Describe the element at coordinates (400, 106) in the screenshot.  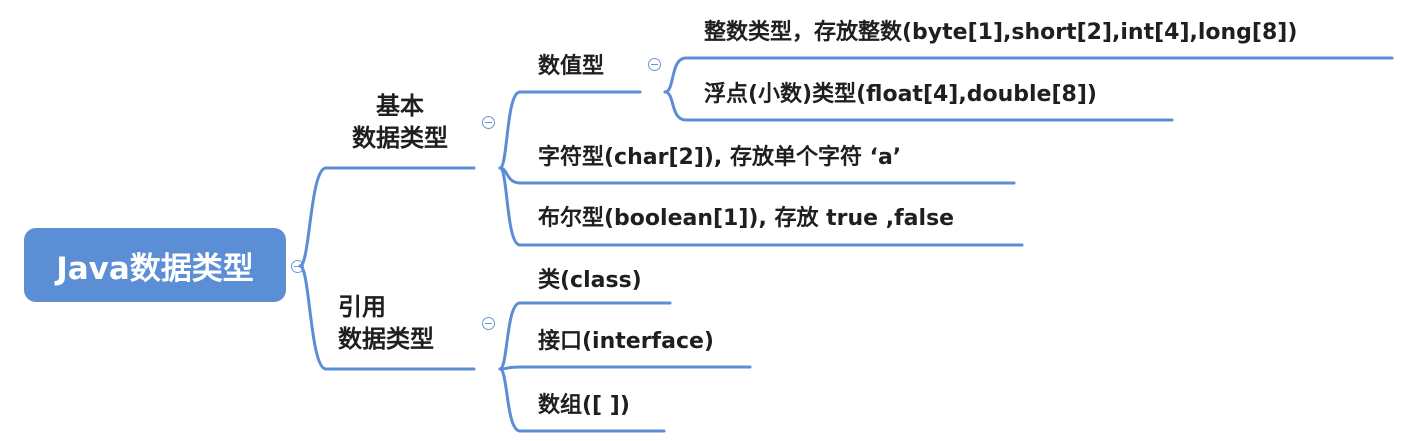
I see `branch-basic-line1: 基本` at that location.